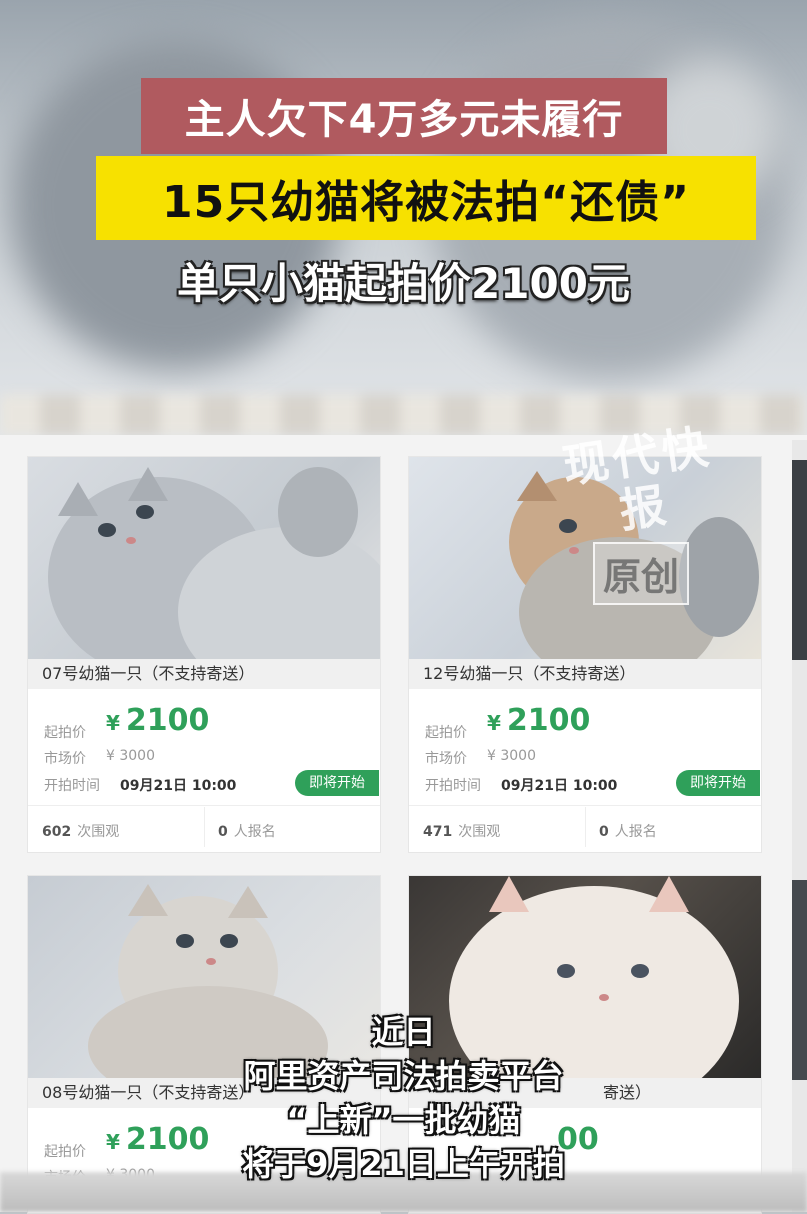  What do you see at coordinates (403, 283) in the screenshot?
I see `headline-line3: 单只小猫起拍价2100元` at bounding box center [403, 283].